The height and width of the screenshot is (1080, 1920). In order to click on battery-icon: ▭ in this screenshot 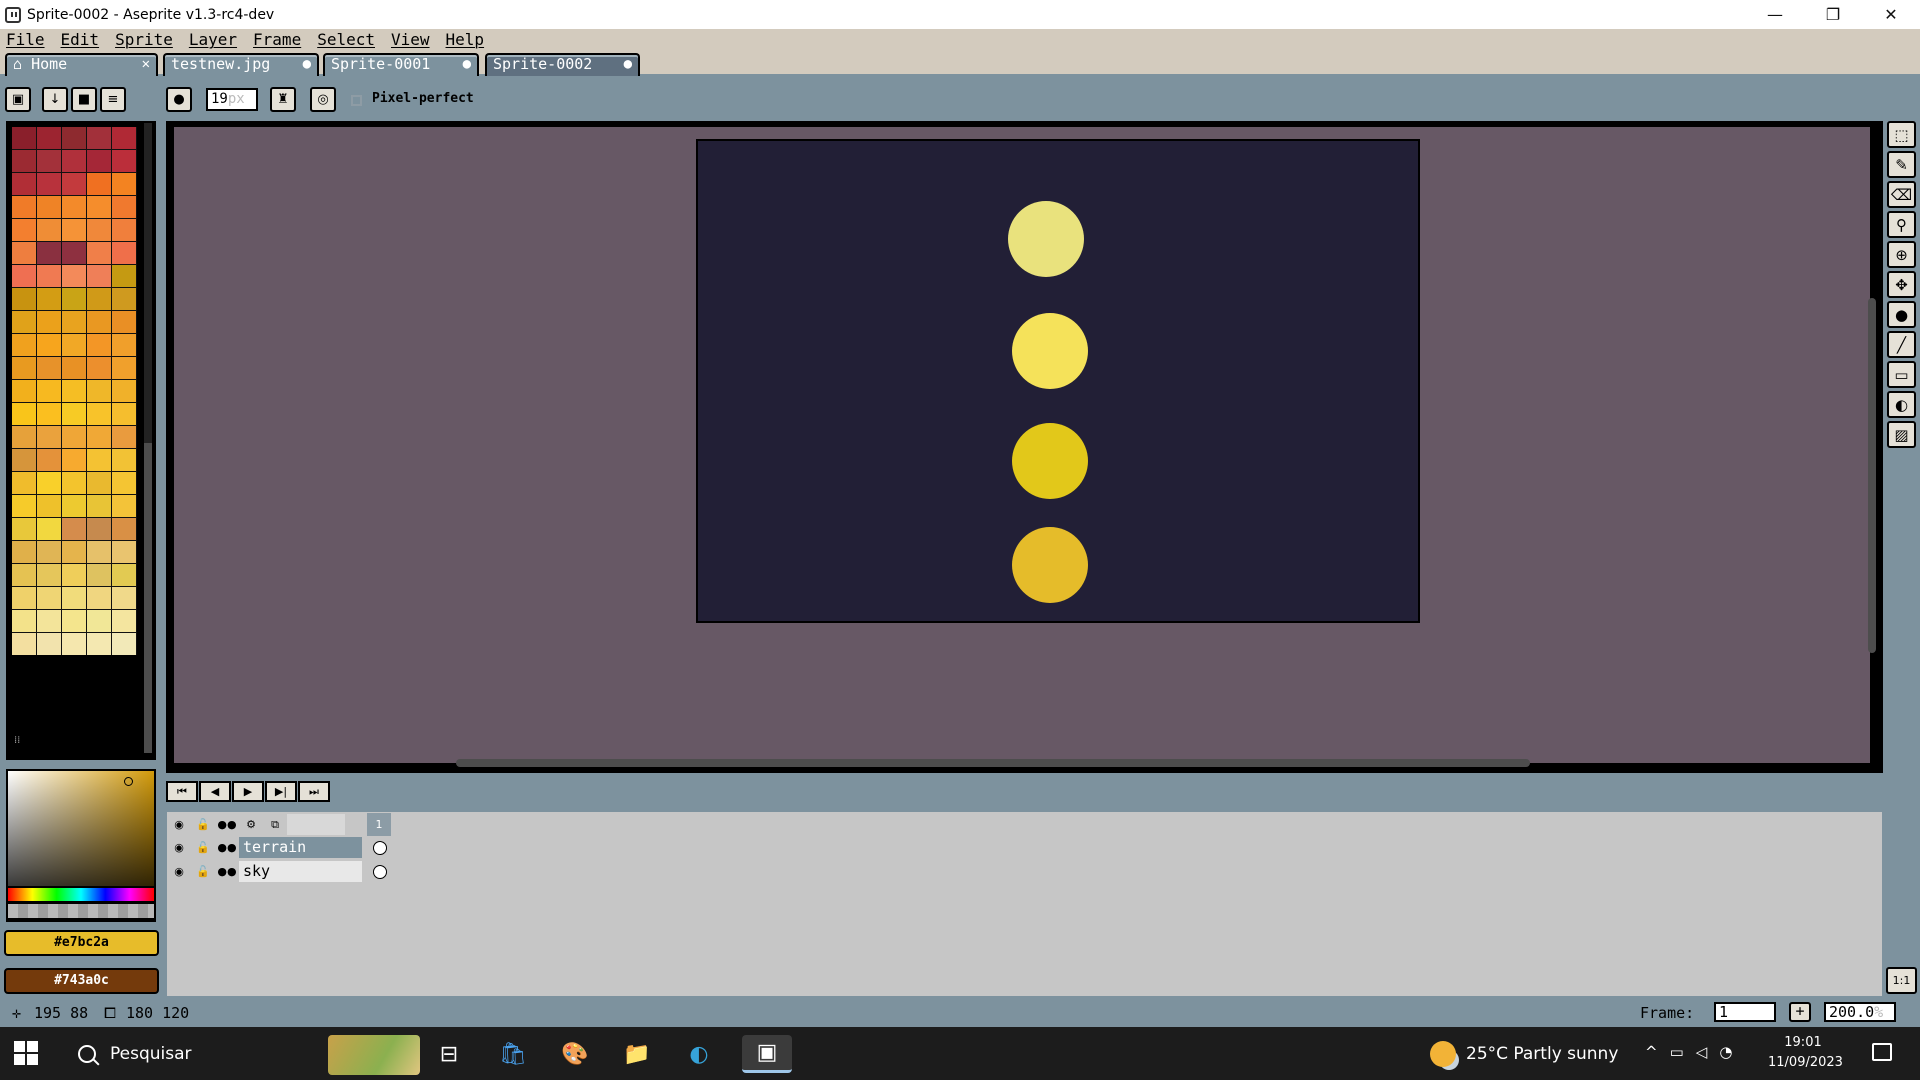, I will do `click(1683, 1052)`.